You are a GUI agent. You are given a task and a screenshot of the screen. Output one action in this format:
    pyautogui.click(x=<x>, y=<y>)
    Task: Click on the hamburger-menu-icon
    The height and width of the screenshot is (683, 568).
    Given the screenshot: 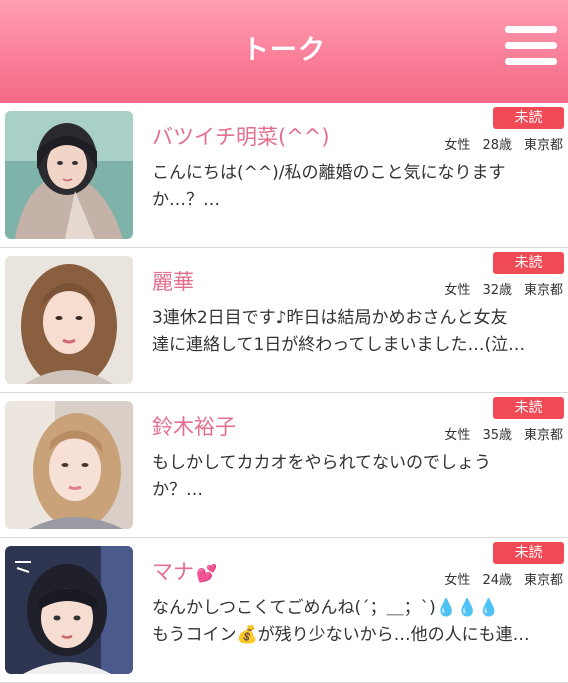 What is the action you would take?
    pyautogui.click(x=531, y=46)
    